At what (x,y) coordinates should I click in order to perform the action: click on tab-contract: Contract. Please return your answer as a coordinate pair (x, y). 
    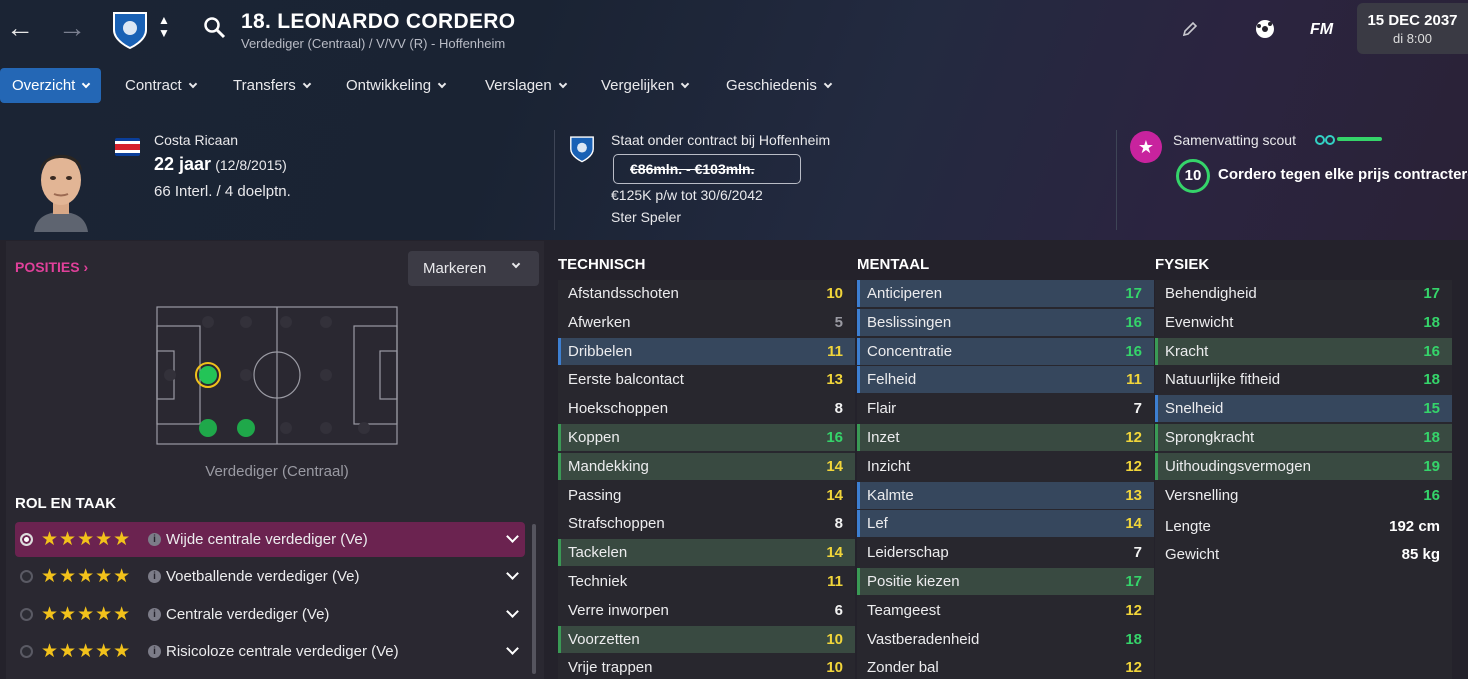
    Looking at the image, I should click on (161, 85).